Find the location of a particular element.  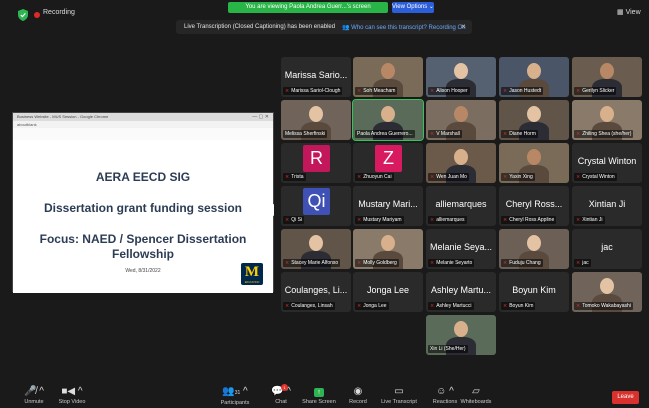

chat-badge: 1 is located at coordinates (284, 387).